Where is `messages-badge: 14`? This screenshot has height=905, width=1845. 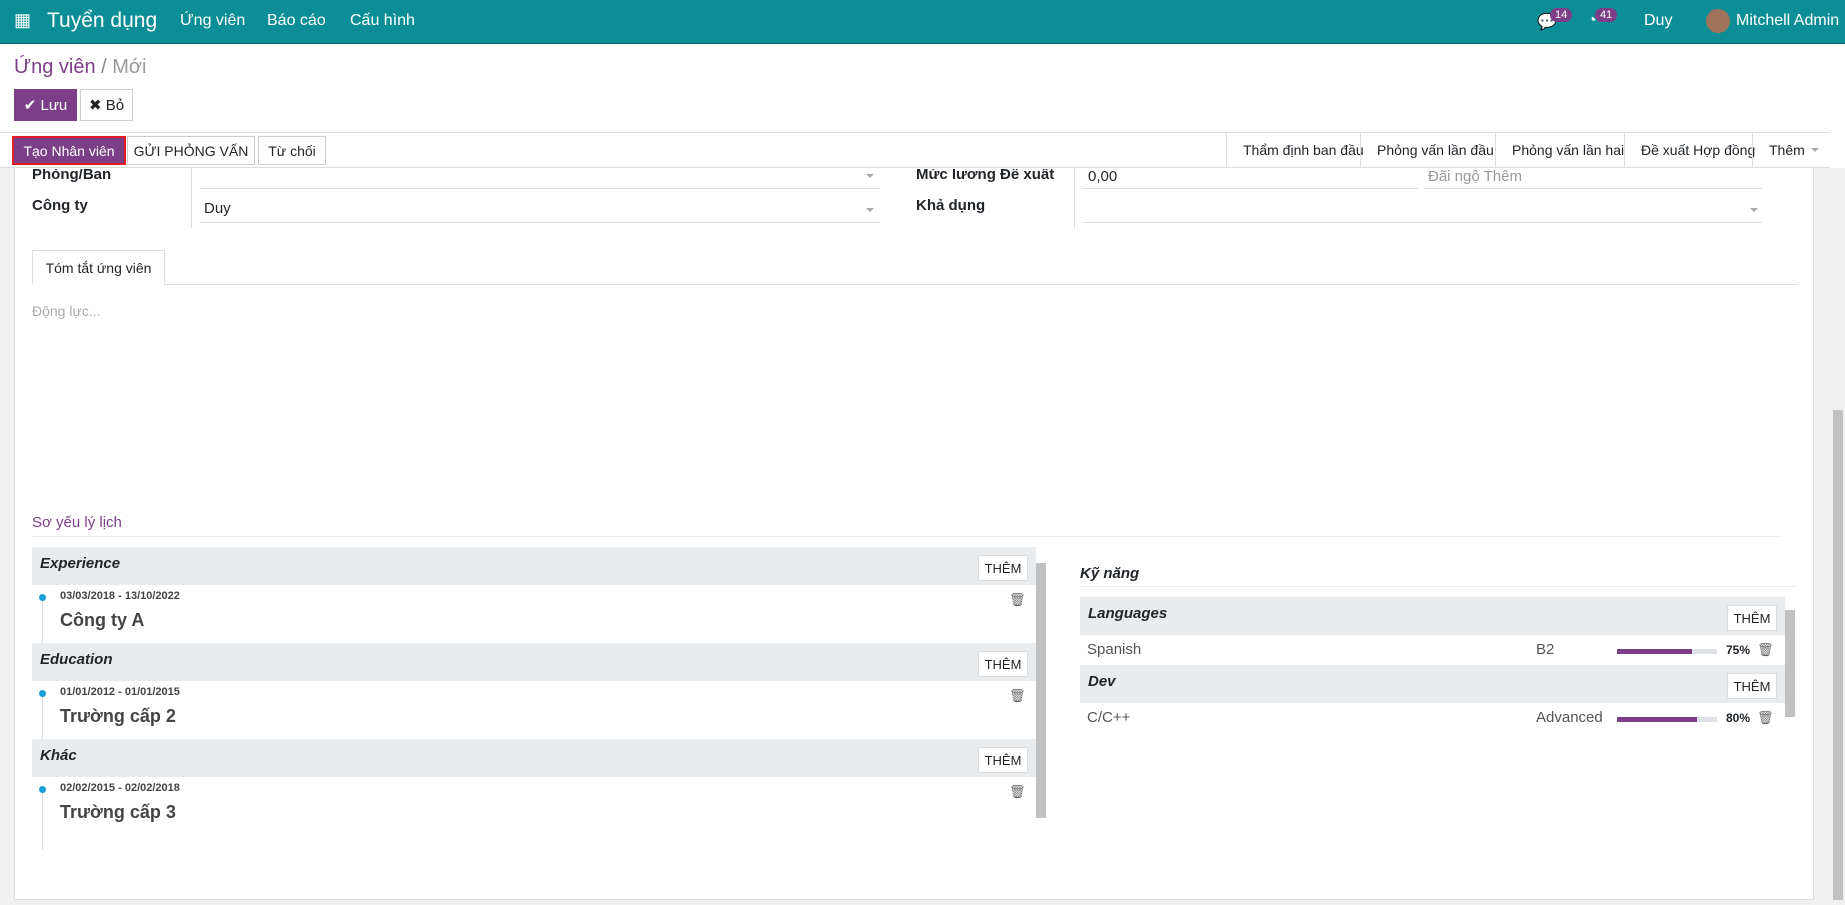 messages-badge: 14 is located at coordinates (1561, 15).